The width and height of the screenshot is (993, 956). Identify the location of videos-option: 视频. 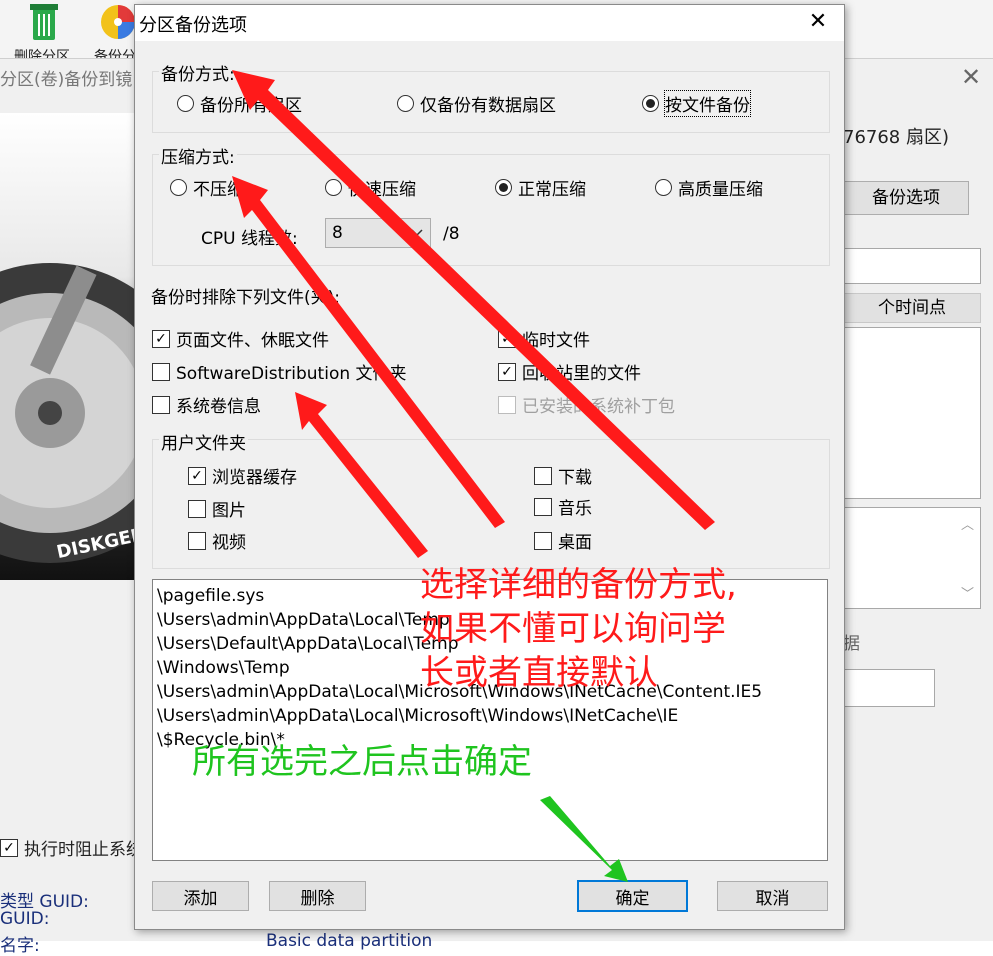
(217, 540).